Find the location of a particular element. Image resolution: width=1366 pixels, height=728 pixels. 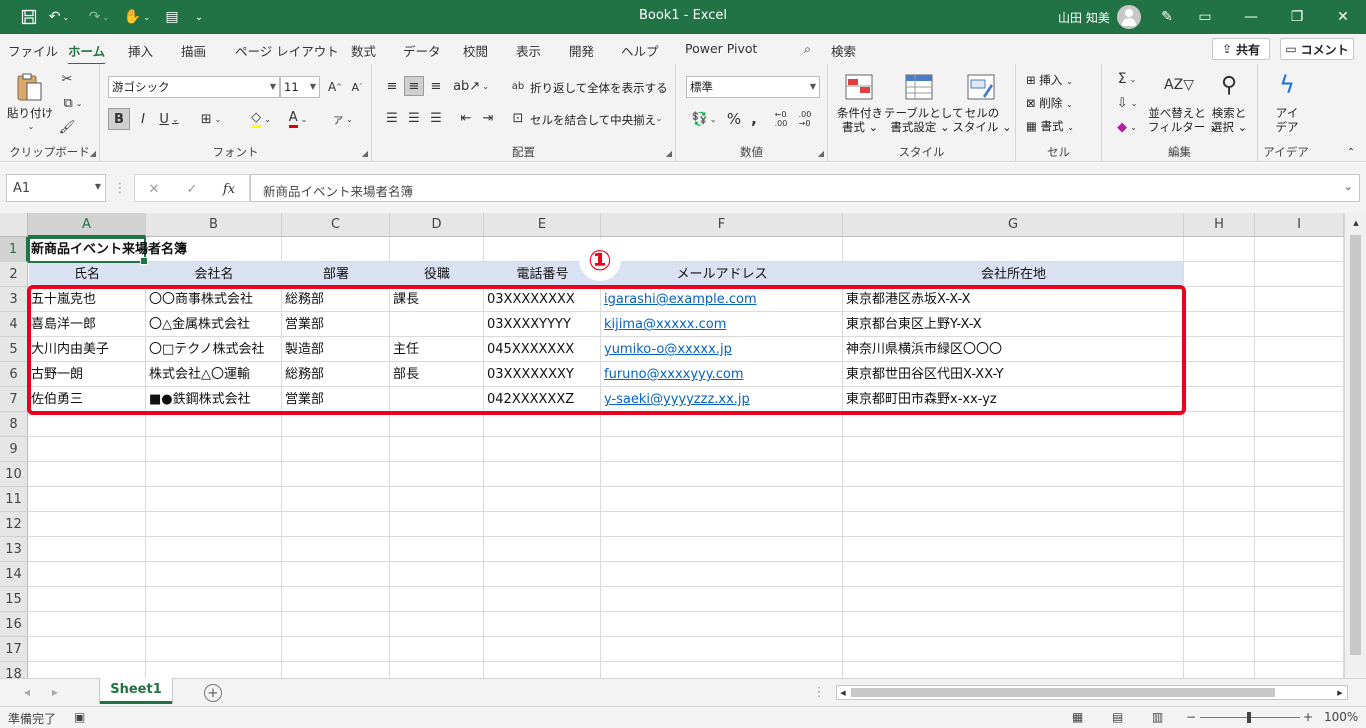

column-header-h: H is located at coordinates (1219, 225).